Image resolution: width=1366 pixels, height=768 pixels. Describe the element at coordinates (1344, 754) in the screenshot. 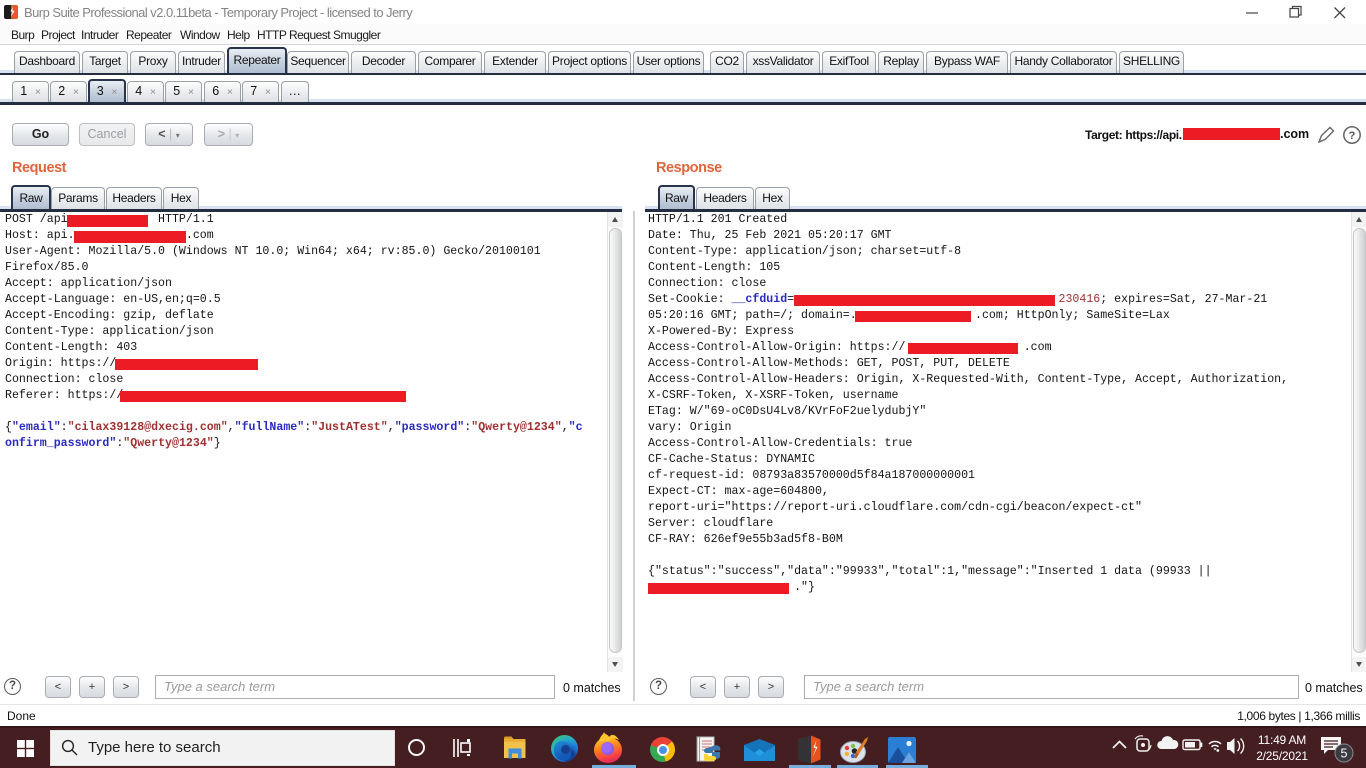

I see `svg-text: 5` at that location.